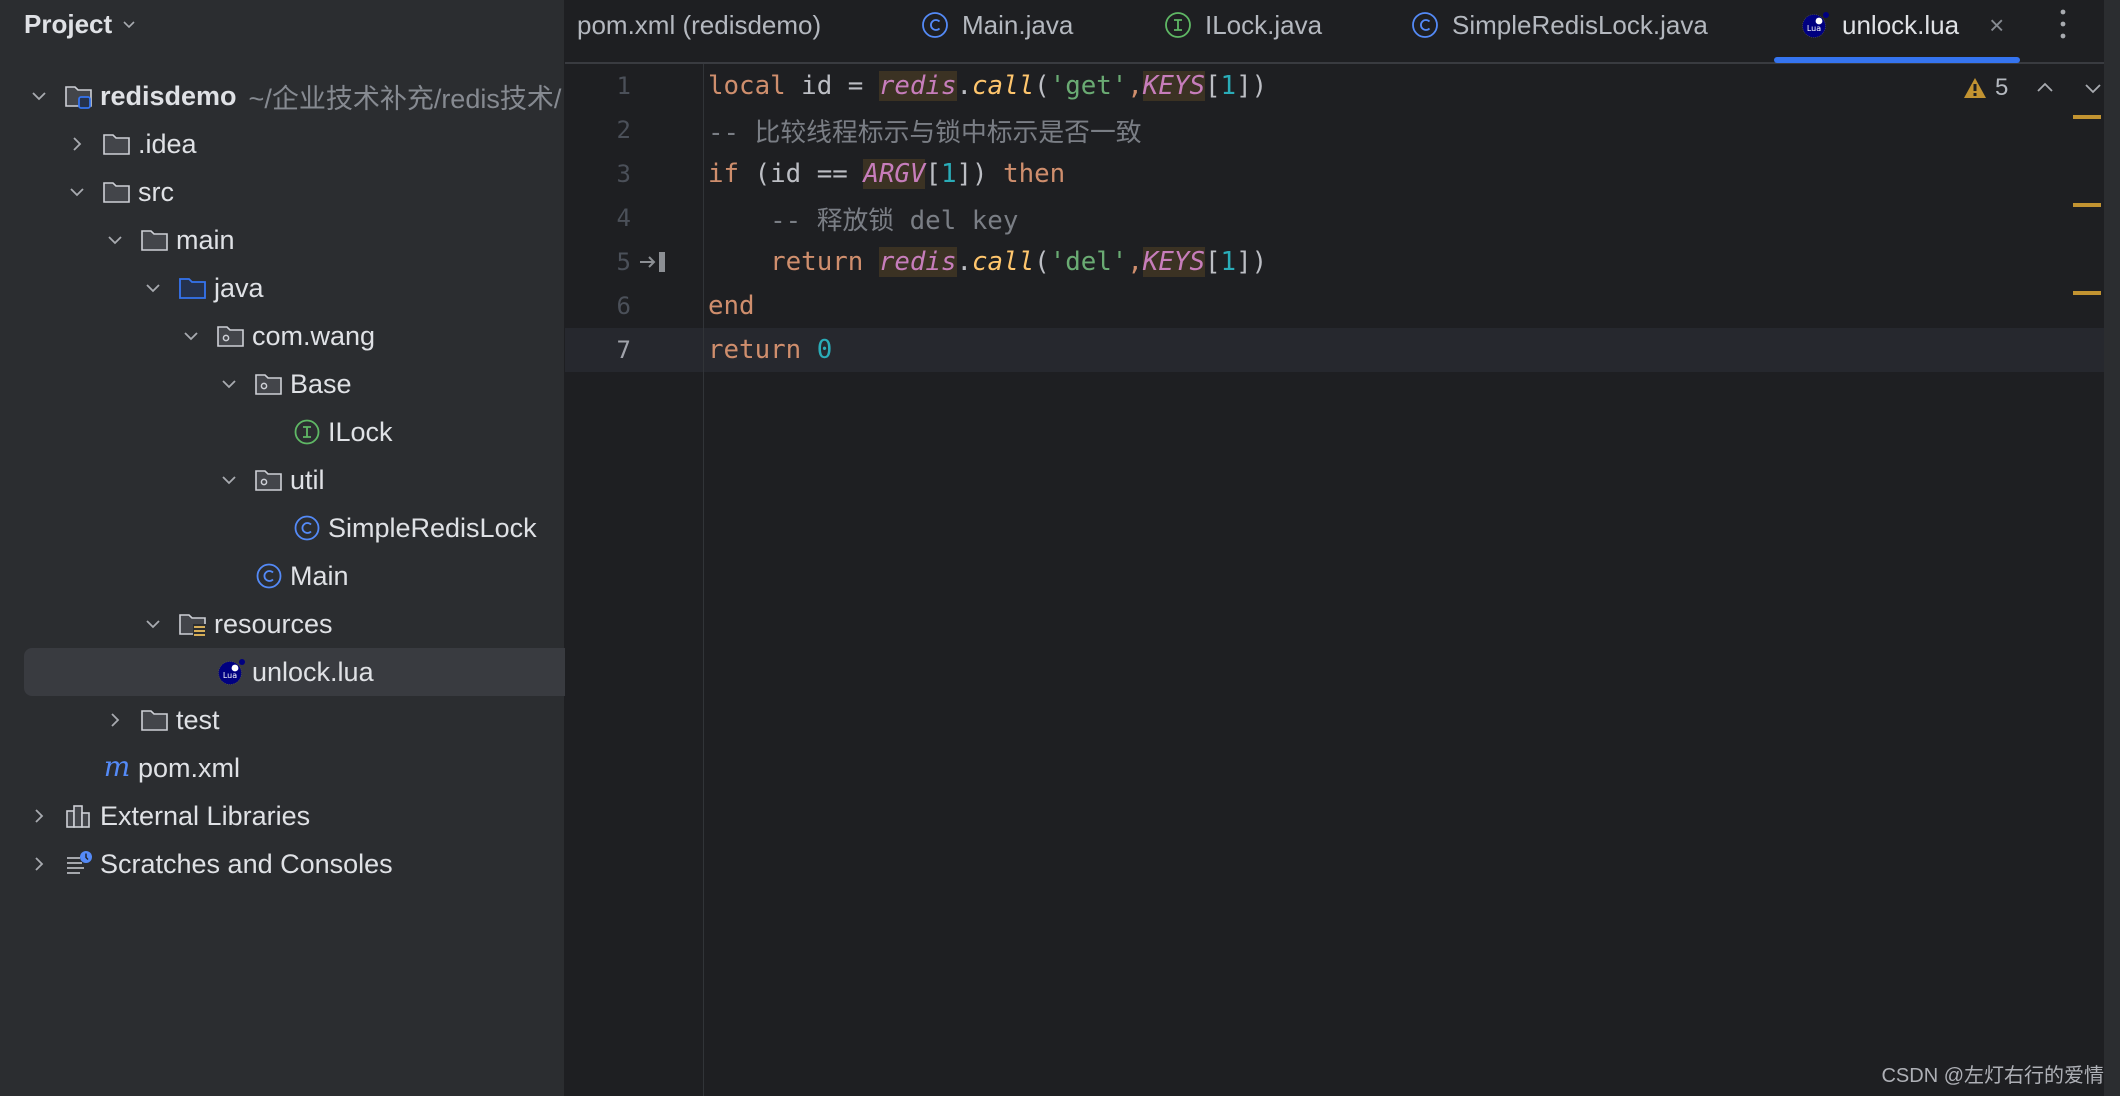 This screenshot has height=1096, width=2120. I want to click on code-line-current: 7 return 0, so click(1334, 350).